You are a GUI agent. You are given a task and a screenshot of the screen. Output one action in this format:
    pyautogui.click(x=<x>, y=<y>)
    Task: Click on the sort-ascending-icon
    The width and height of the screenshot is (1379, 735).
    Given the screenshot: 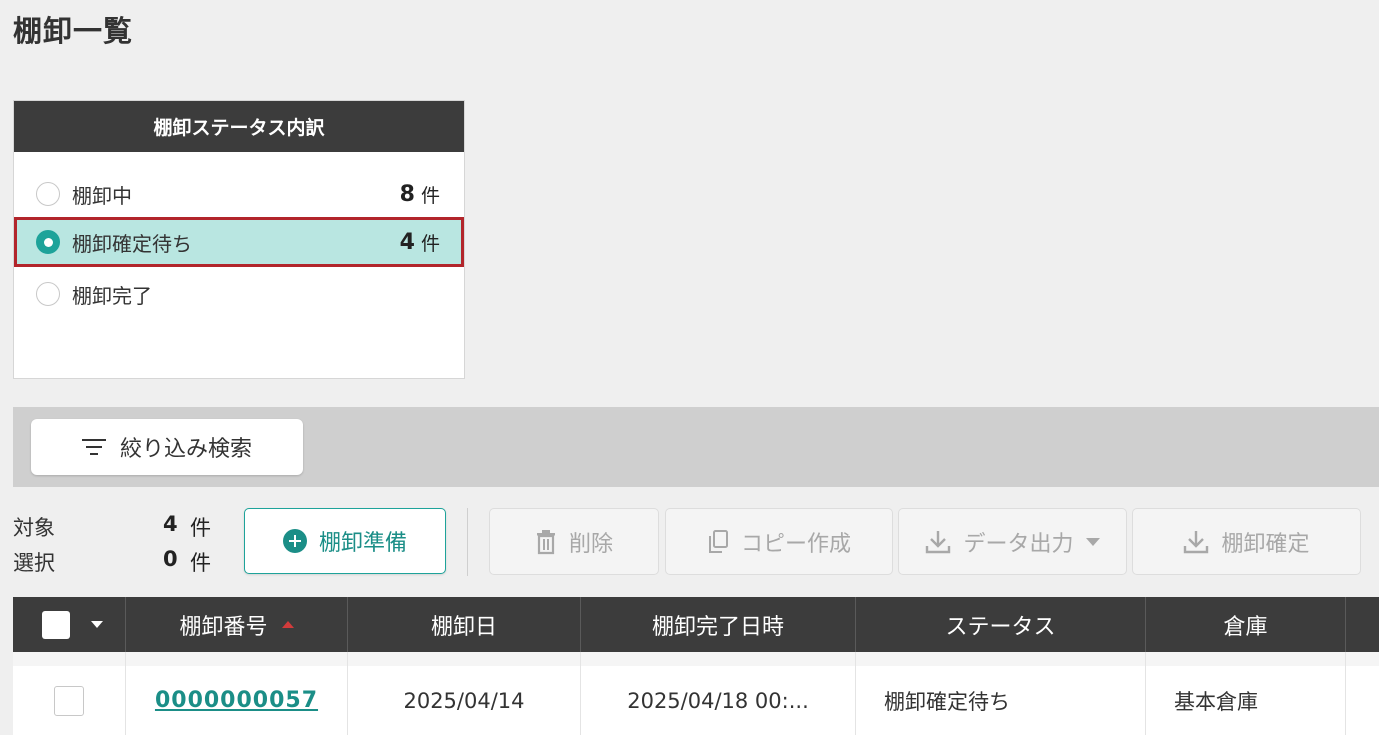 What is the action you would take?
    pyautogui.click(x=287, y=624)
    